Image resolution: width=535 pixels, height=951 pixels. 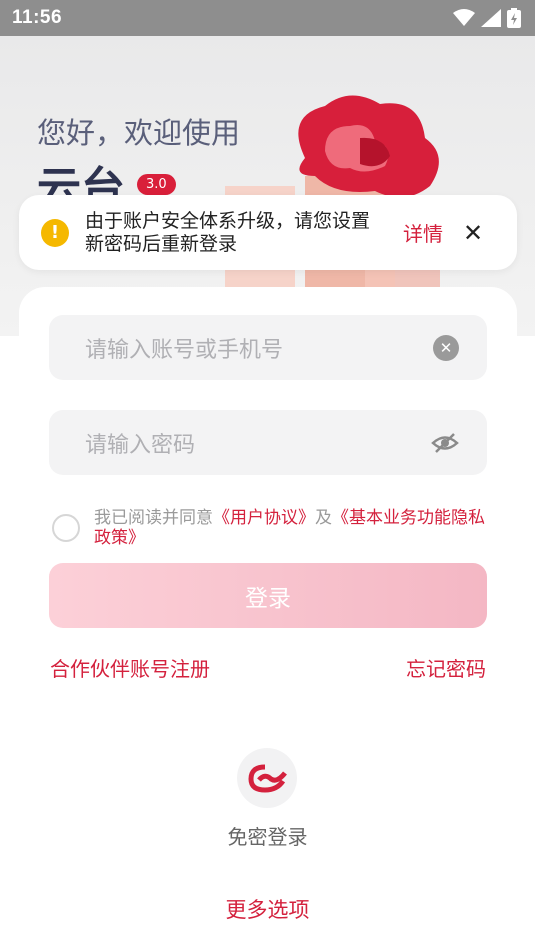 What do you see at coordinates (491, 18) in the screenshot?
I see `signal-icon` at bounding box center [491, 18].